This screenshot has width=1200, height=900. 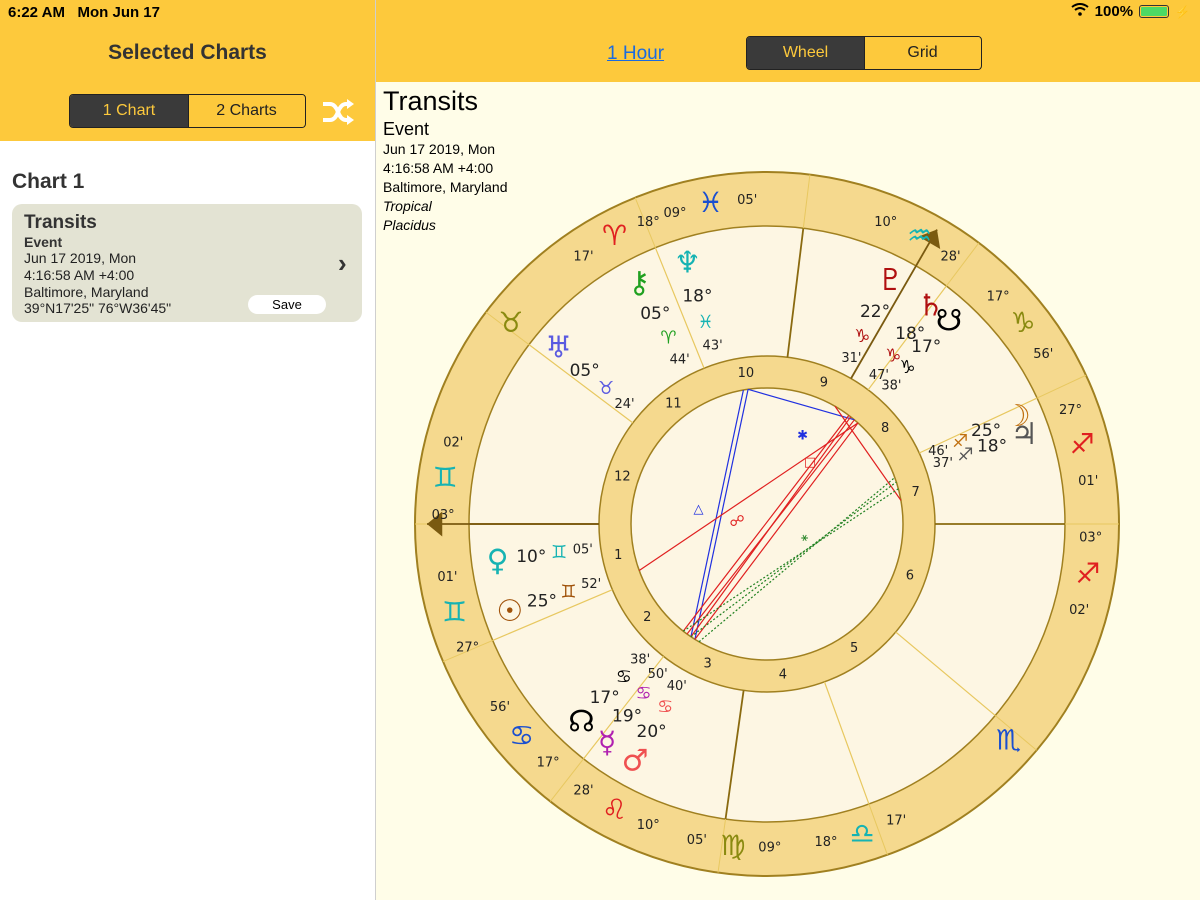 I want to click on card-time: 4:16:58 AM +4:00, so click(x=79, y=275).